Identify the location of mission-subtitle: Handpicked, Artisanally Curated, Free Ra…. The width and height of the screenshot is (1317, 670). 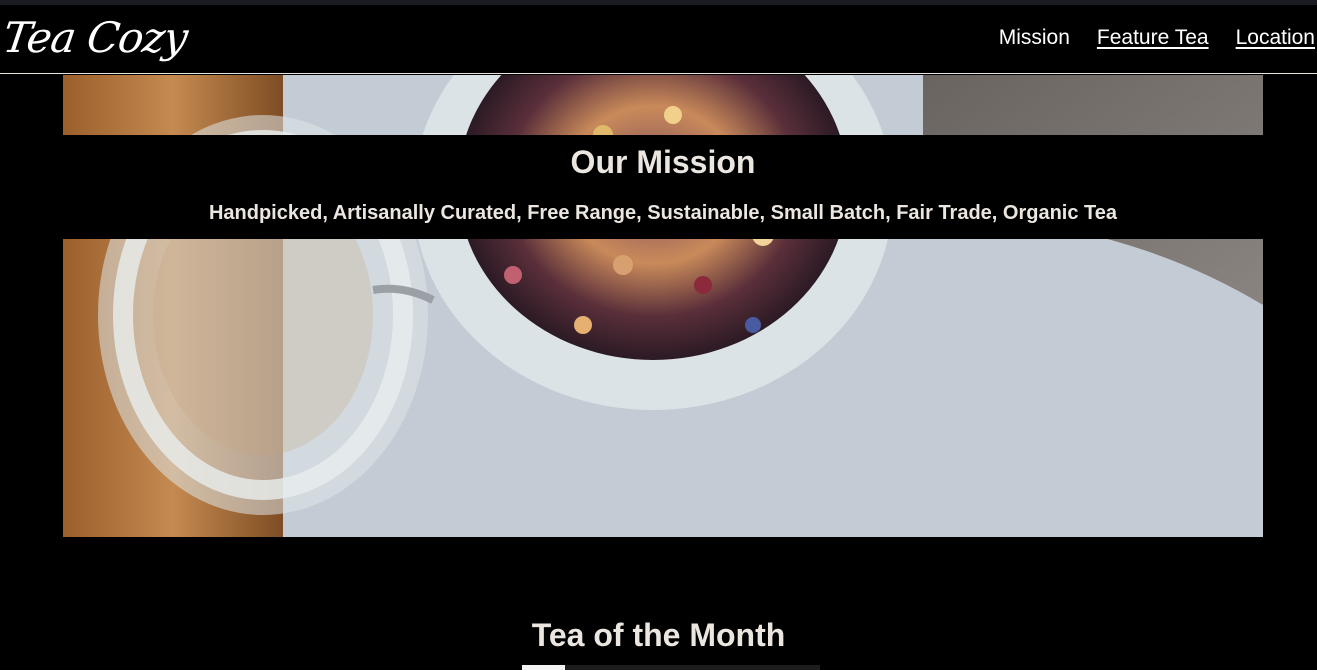
(663, 213).